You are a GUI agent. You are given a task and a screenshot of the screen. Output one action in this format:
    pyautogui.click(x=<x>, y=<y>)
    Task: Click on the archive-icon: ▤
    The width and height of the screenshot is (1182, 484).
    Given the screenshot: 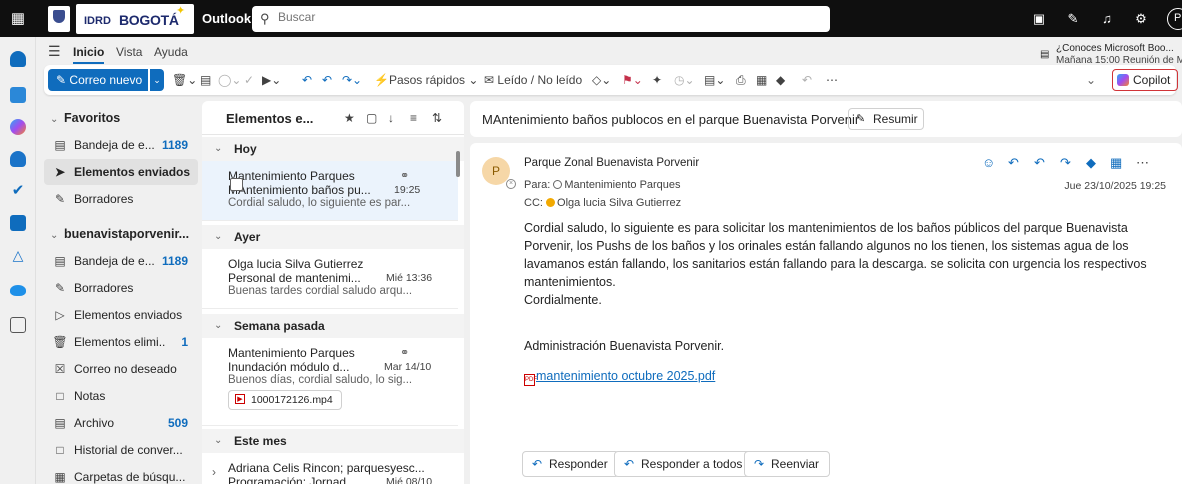 What is the action you would take?
    pyautogui.click(x=205, y=80)
    